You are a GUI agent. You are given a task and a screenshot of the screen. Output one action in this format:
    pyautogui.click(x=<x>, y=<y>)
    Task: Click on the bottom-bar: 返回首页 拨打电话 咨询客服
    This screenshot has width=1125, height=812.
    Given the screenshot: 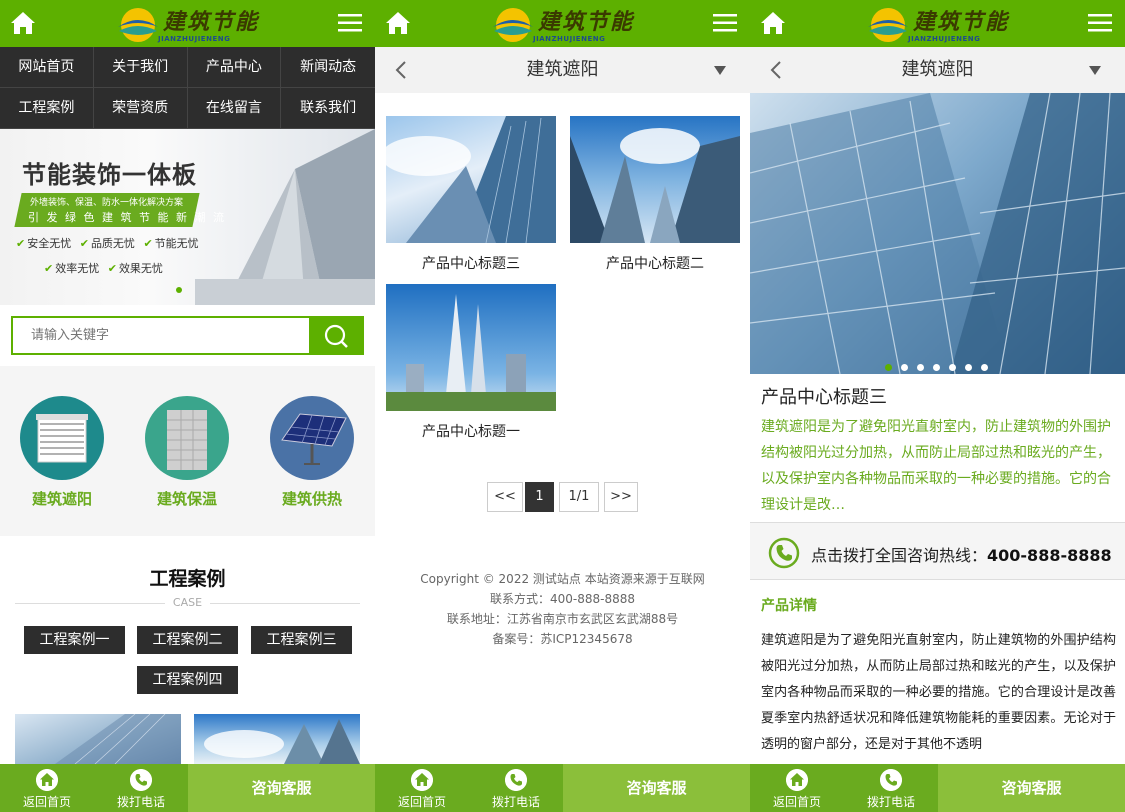 What is the action you would take?
    pyautogui.click(x=937, y=788)
    